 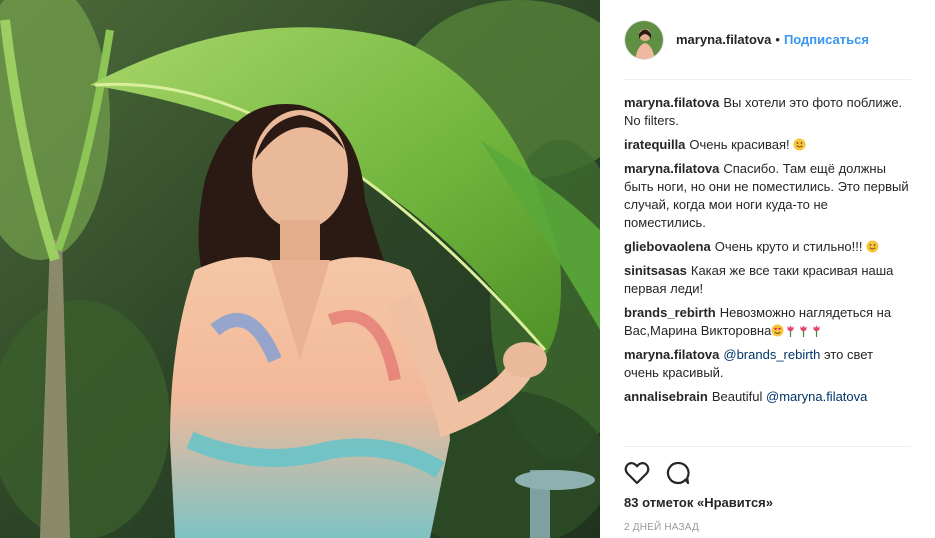 I want to click on comment-button, so click(x=678, y=474).